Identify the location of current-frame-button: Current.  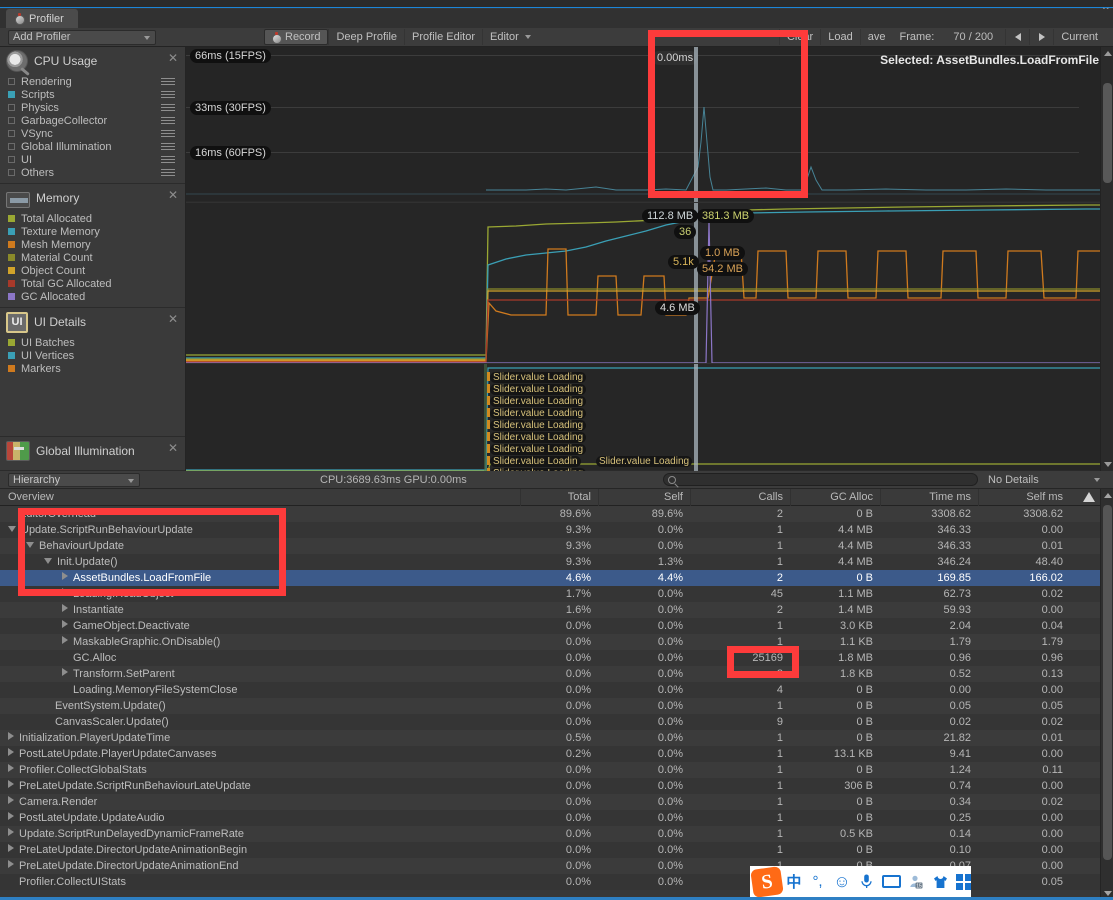
(1079, 37).